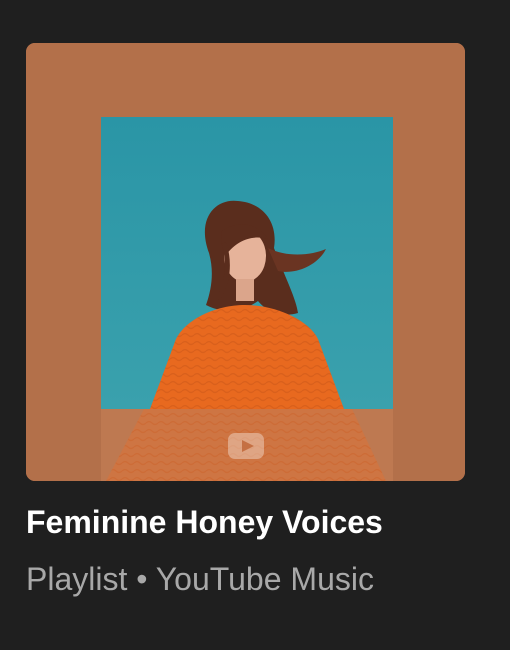 This screenshot has height=650, width=510. I want to click on playlist-source: YouTube Music, so click(265, 579).